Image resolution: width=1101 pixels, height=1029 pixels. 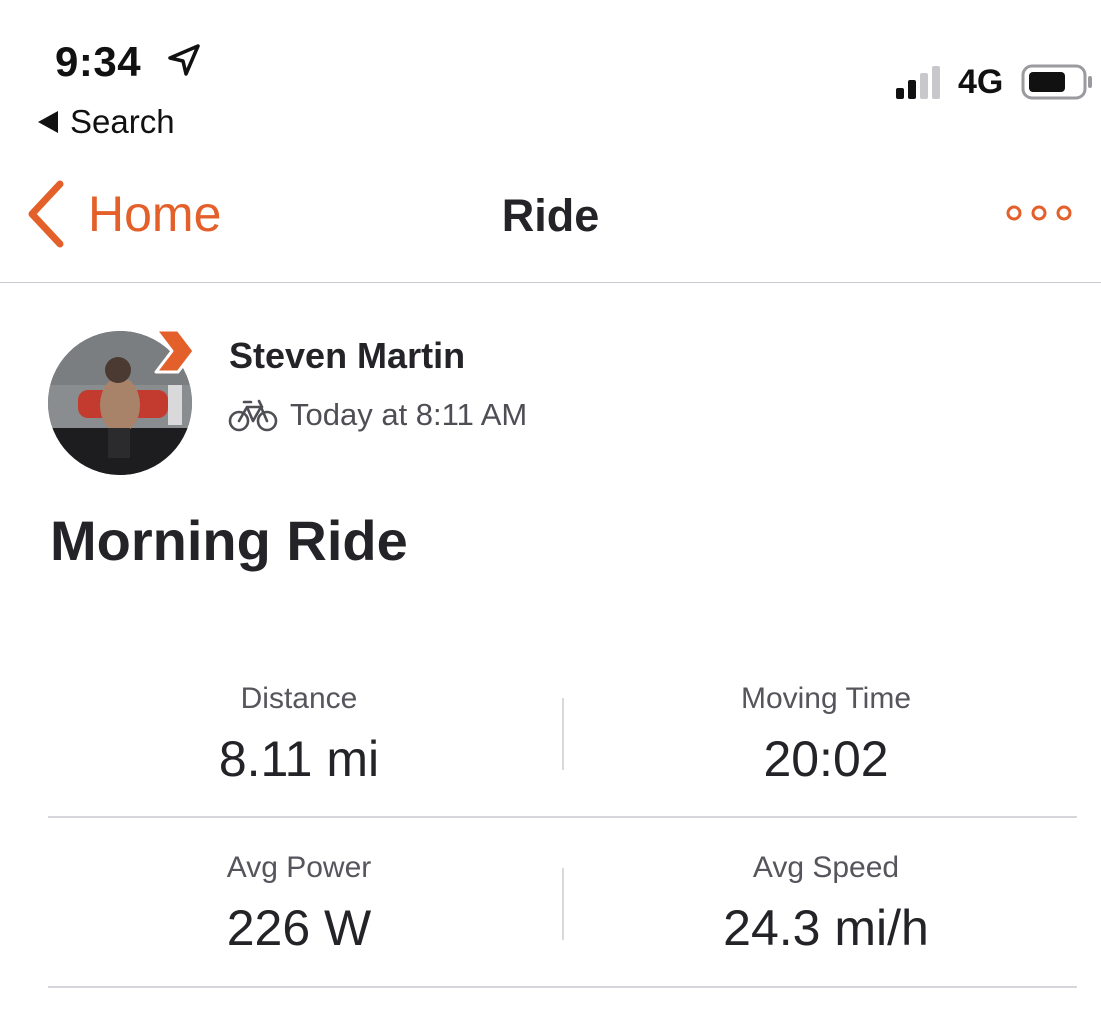 I want to click on stat-value: 20:02, so click(x=826, y=759).